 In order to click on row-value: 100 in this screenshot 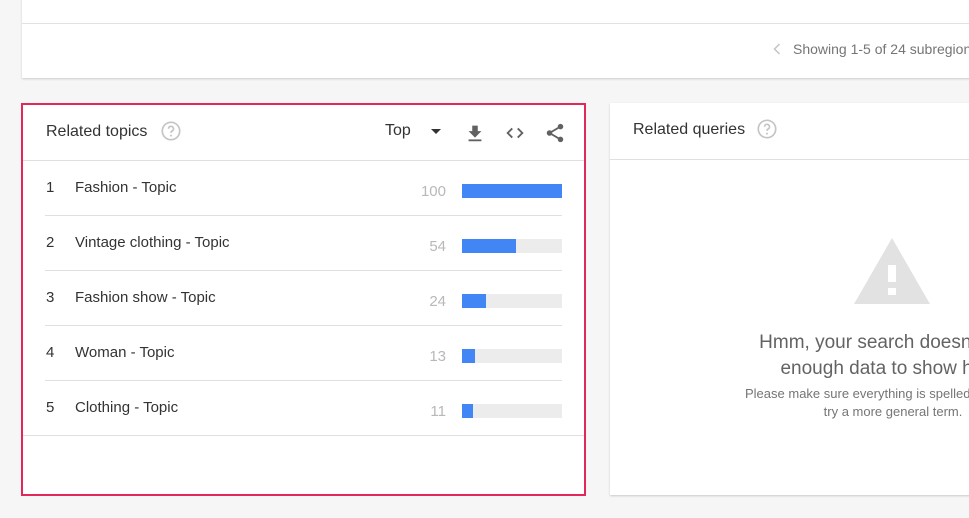, I will do `click(433, 191)`.